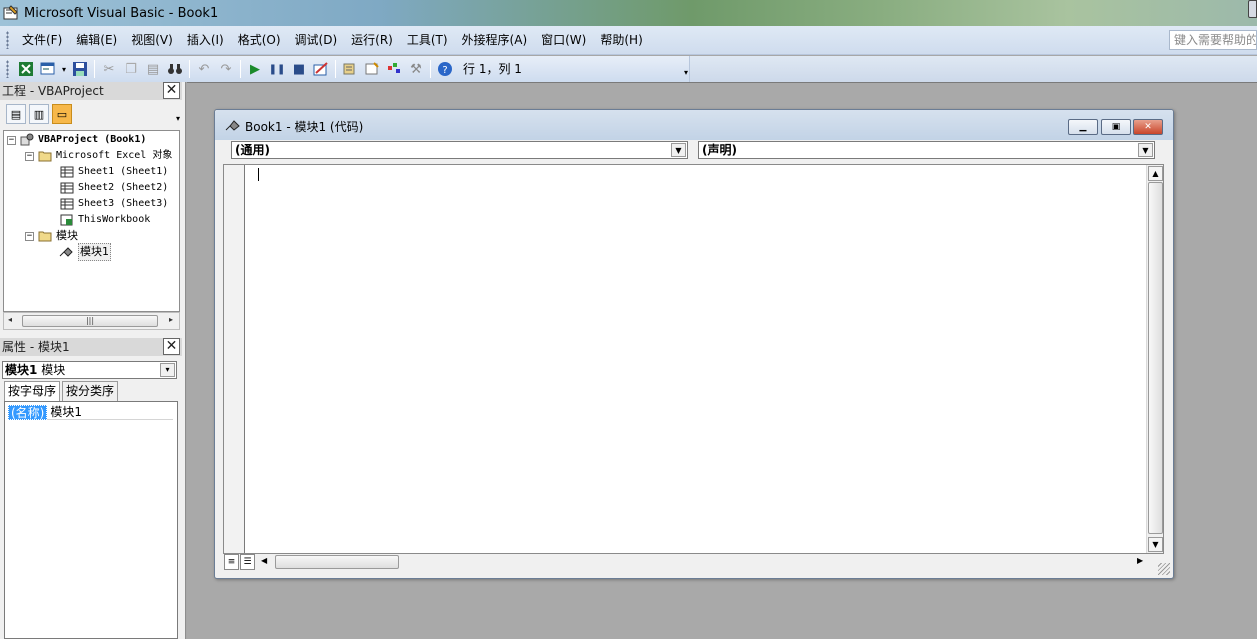  I want to click on menu-format: 格式(O), so click(259, 40).